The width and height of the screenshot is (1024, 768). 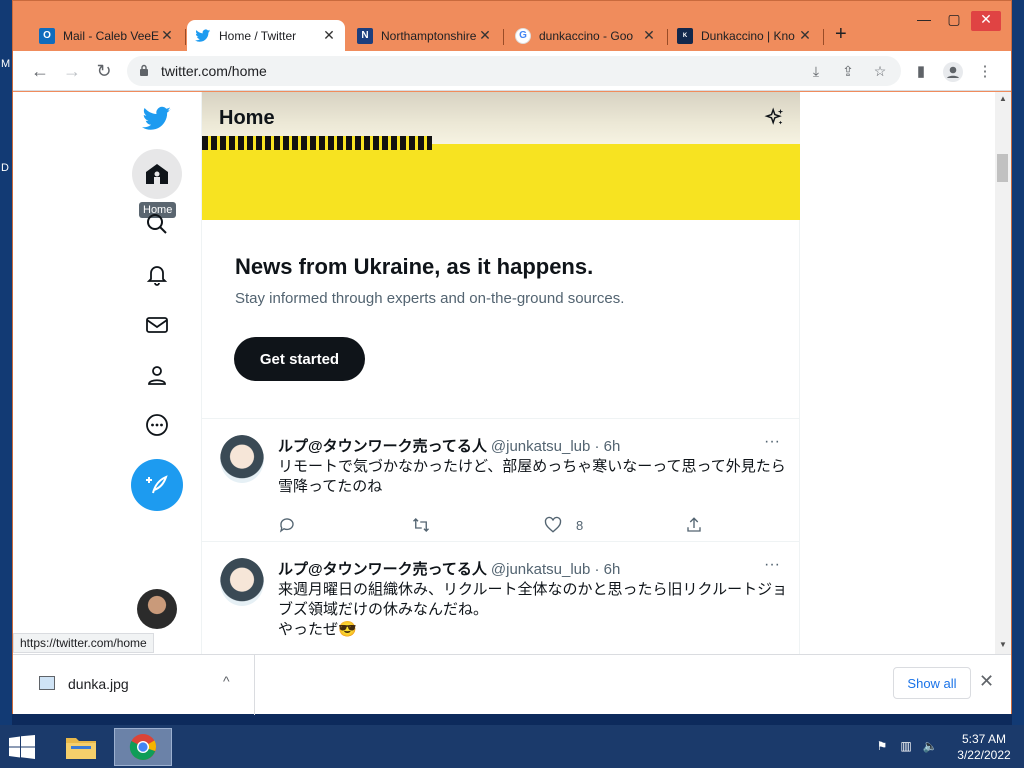 What do you see at coordinates (954, 21) in the screenshot?
I see `maximize-button: ▢` at bounding box center [954, 21].